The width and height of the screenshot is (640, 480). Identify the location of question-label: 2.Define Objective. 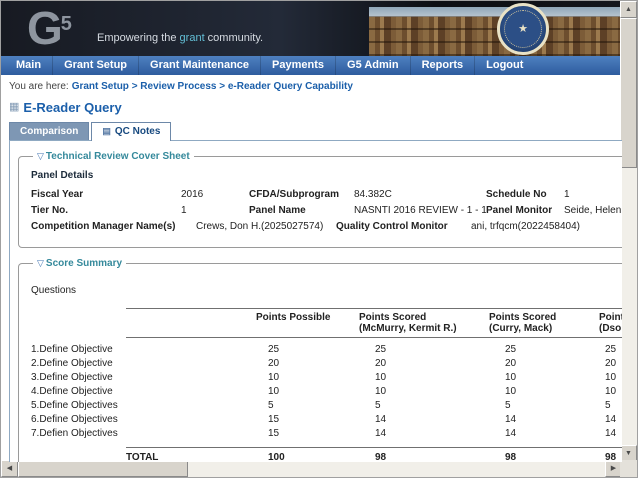
(72, 363).